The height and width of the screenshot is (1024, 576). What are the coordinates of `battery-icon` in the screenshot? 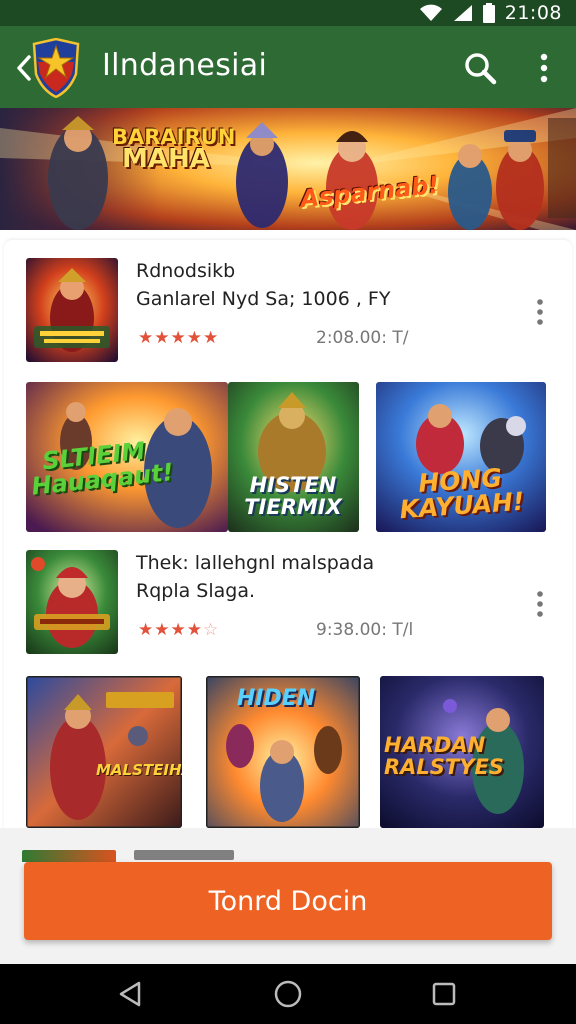 It's located at (488, 13).